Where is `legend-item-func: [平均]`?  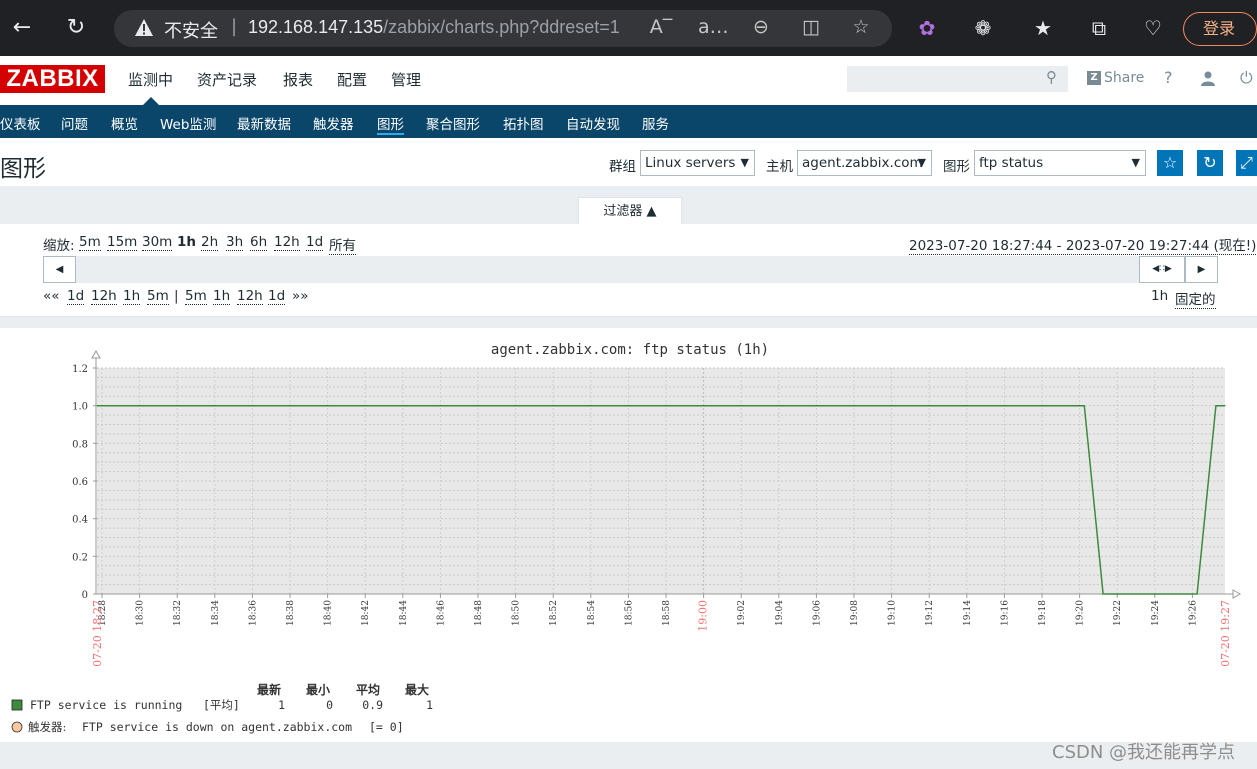
legend-item-func: [平均] is located at coordinates (221, 705).